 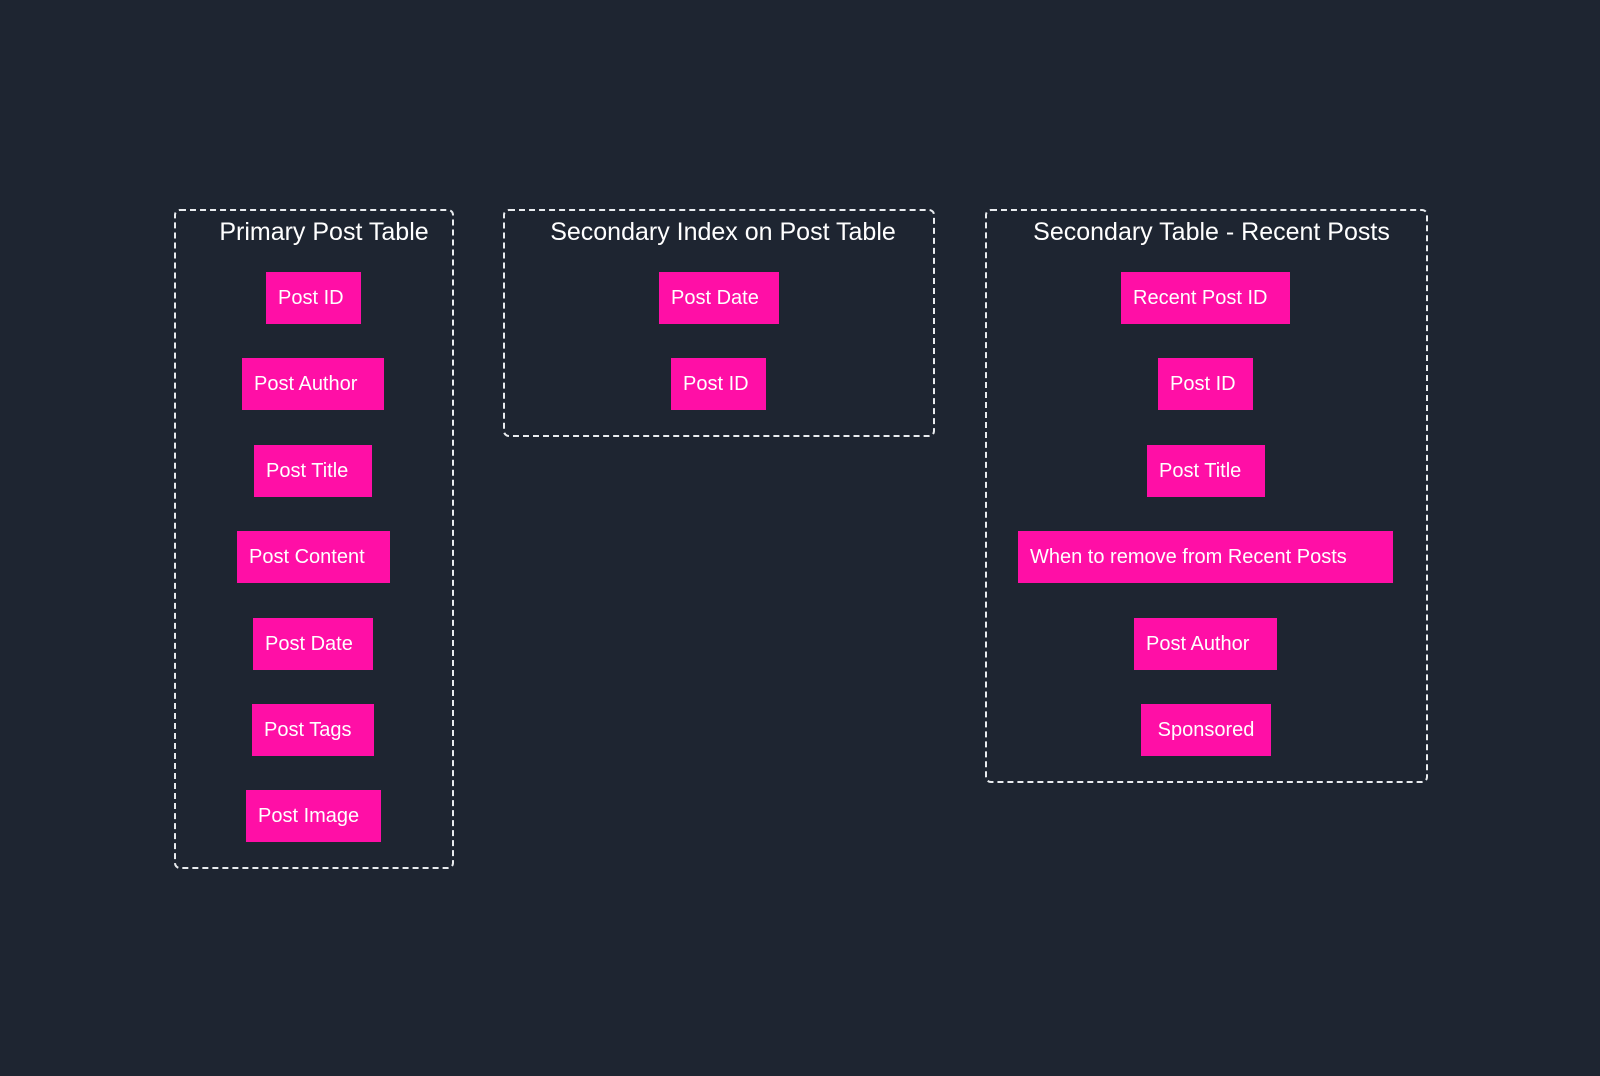 What do you see at coordinates (723, 232) in the screenshot?
I see `group-title: Secondary Index on Post Table` at bounding box center [723, 232].